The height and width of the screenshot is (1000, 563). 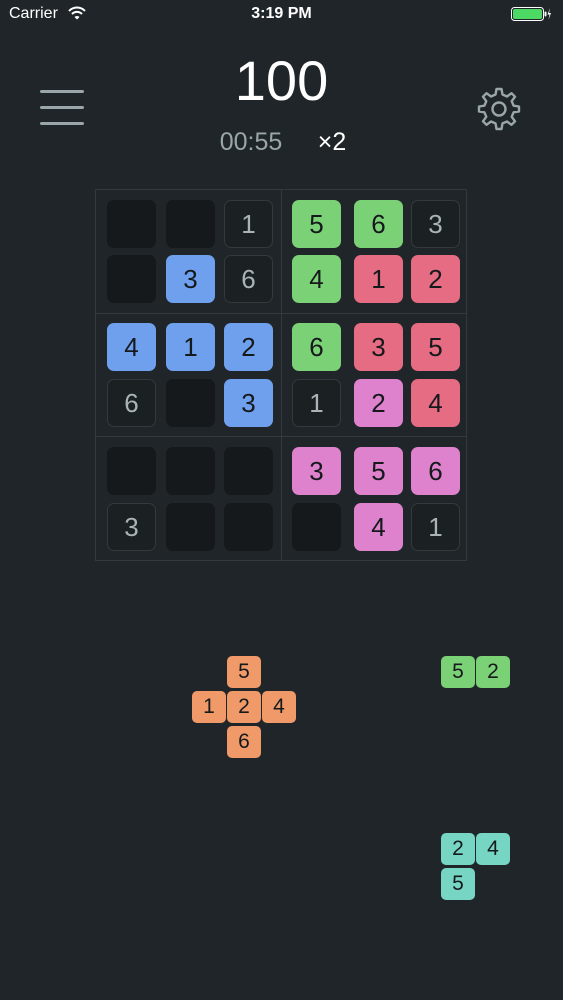 I want to click on settings-button, so click(x=499, y=109).